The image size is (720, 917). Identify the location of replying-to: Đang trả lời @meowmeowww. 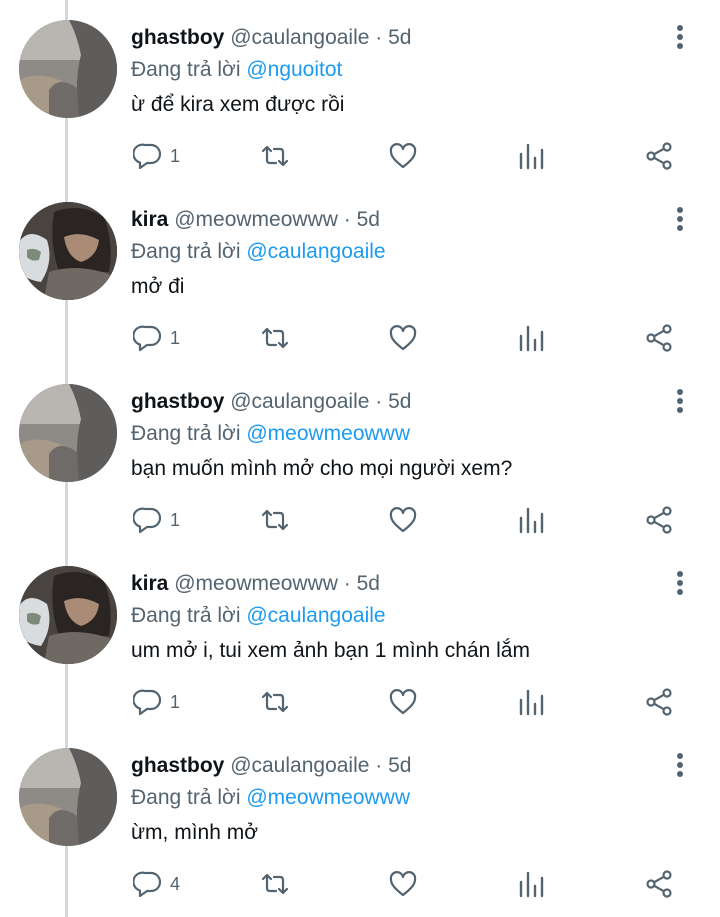
(270, 798).